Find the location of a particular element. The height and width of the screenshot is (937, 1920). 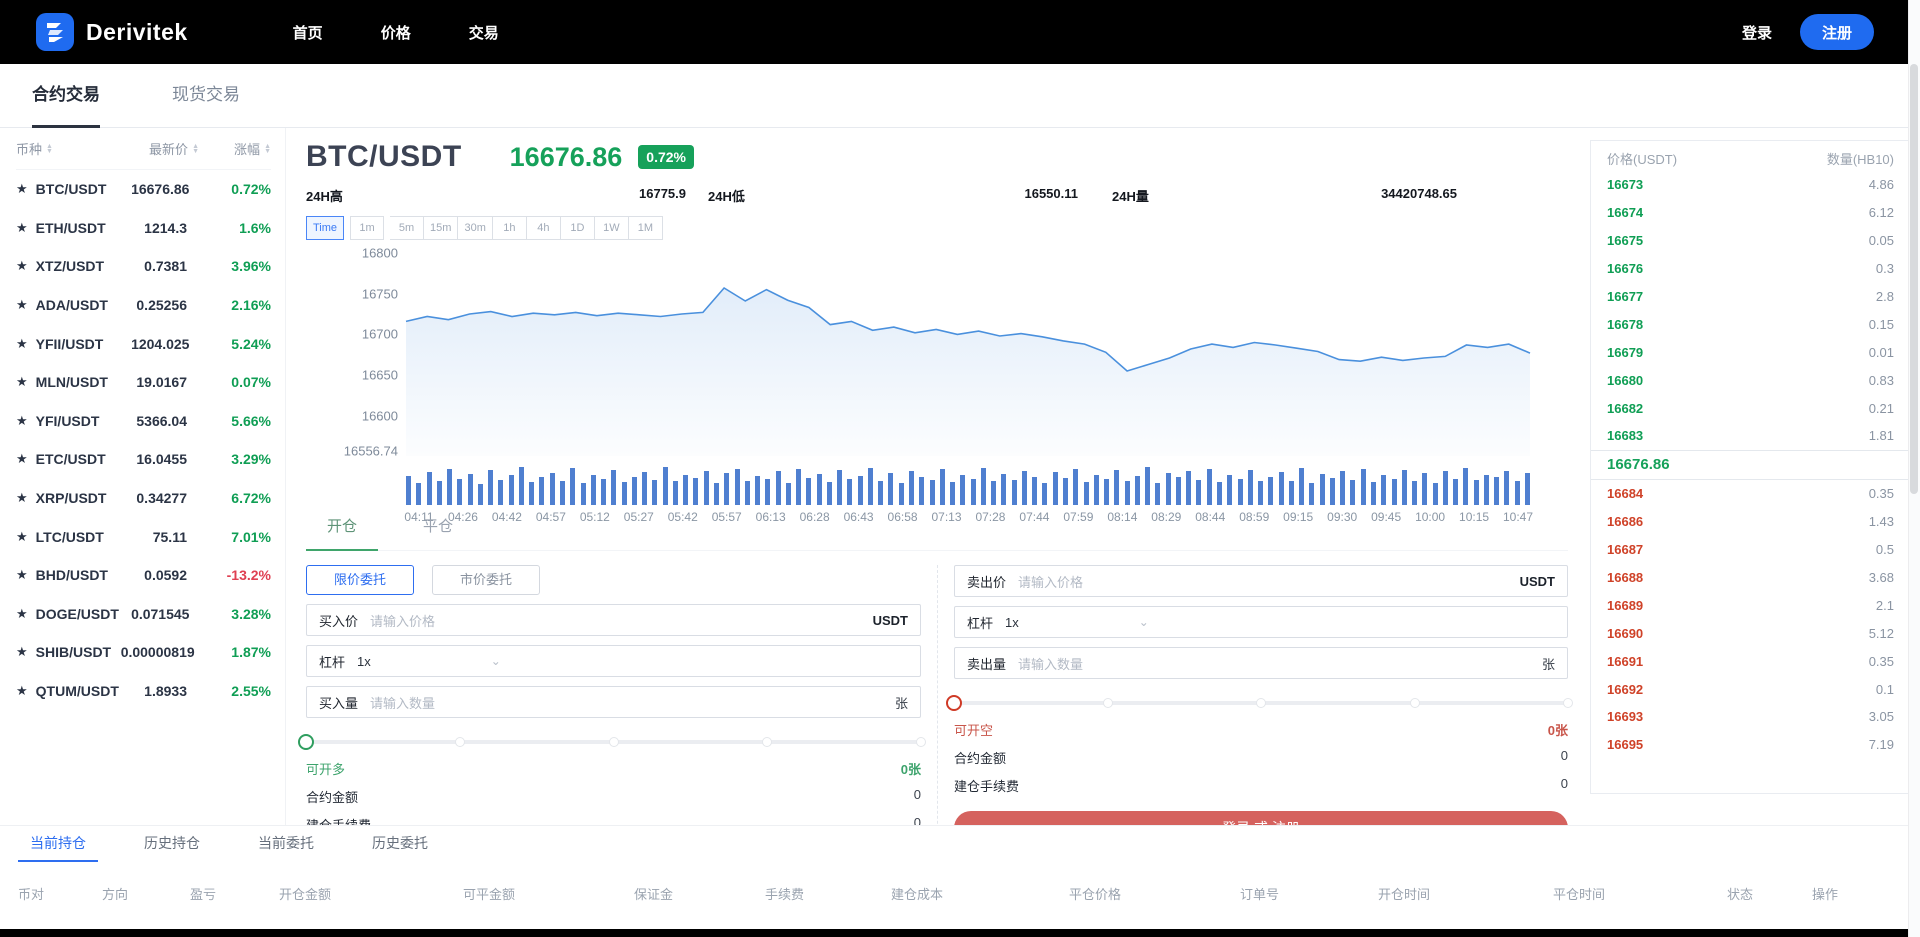

buy-price-input: 买入价 请输入价格 USDT is located at coordinates (613, 620).